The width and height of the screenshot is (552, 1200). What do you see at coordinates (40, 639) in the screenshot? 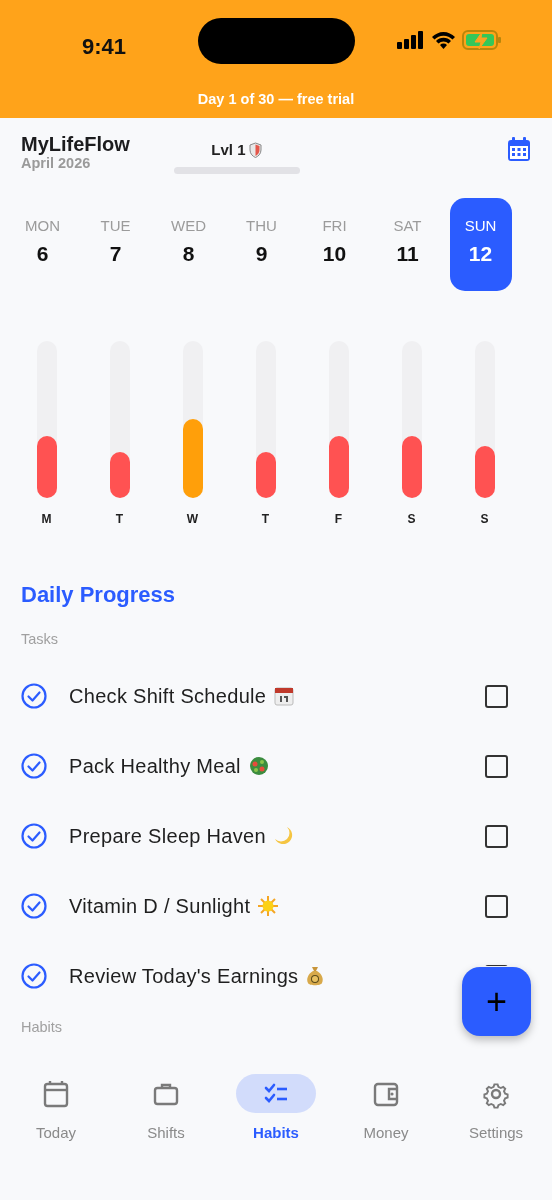
I see `tasks-label: Tasks` at bounding box center [40, 639].